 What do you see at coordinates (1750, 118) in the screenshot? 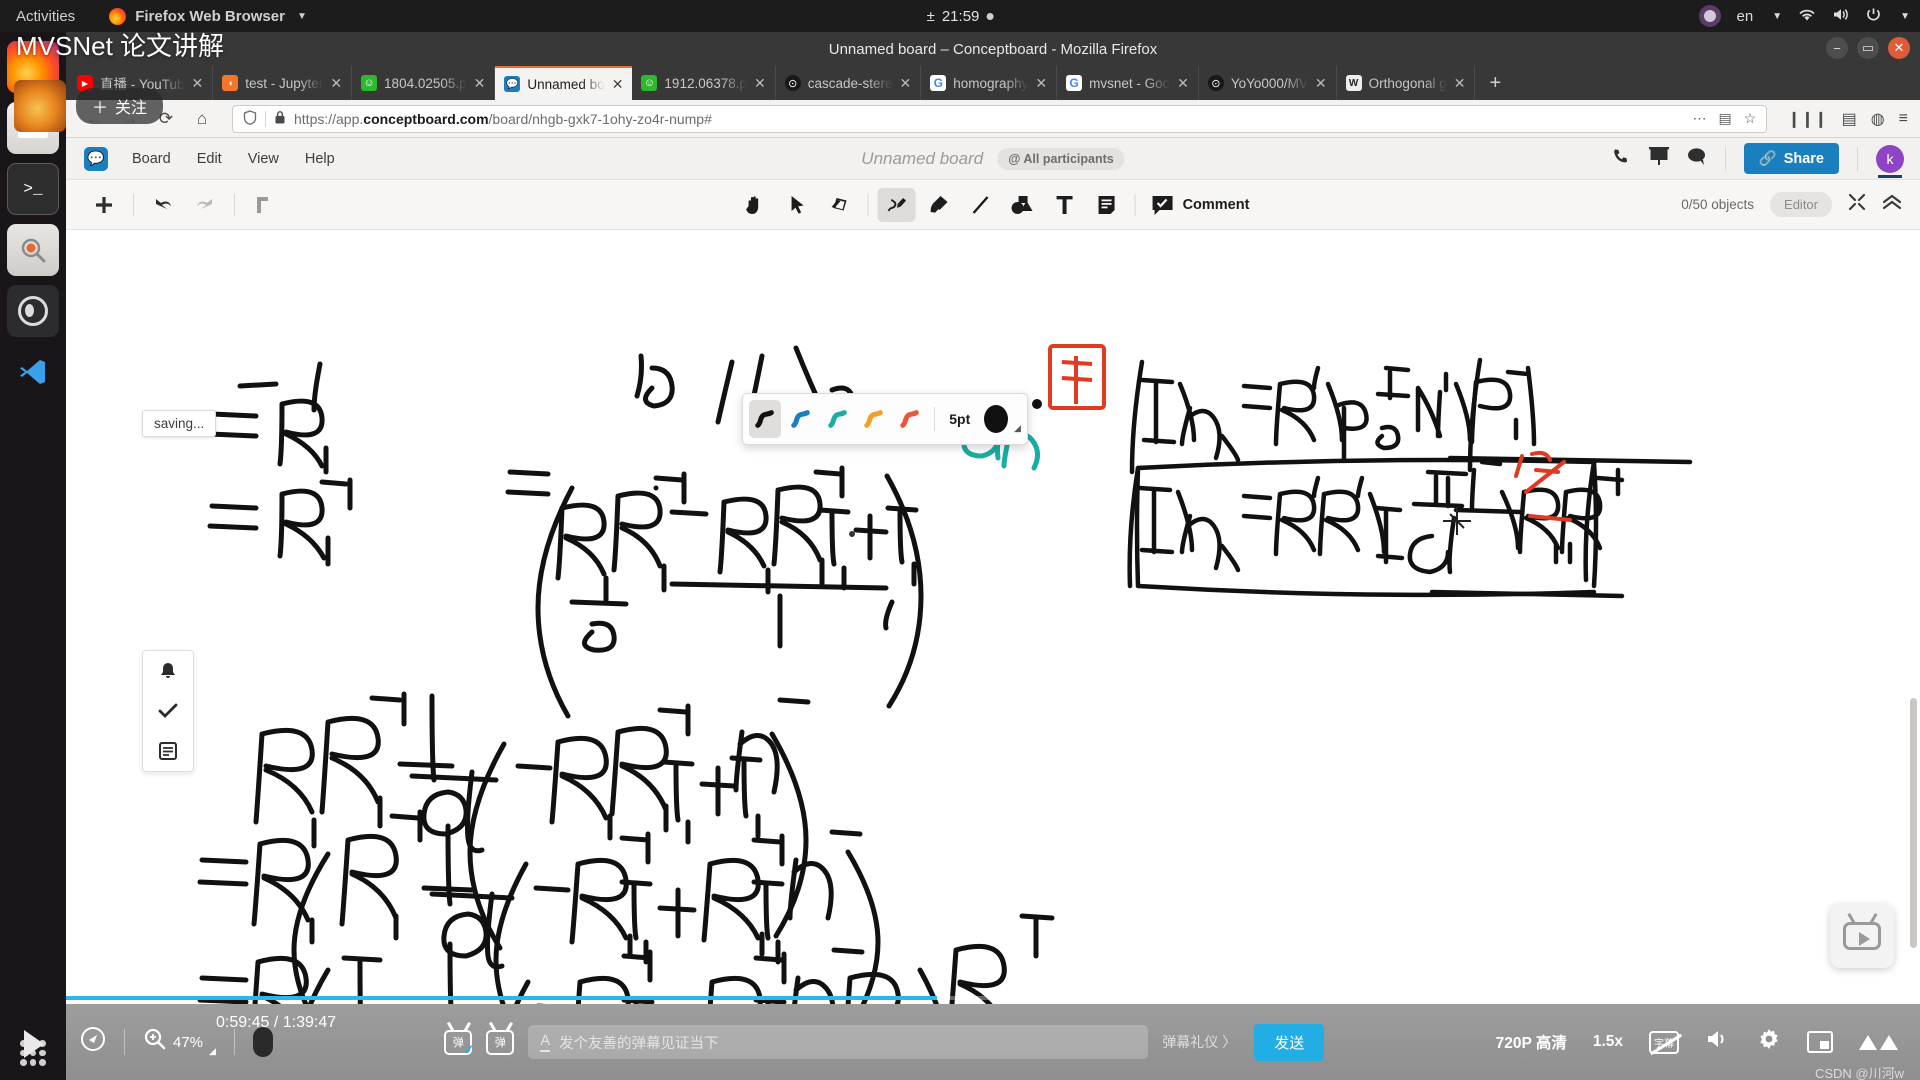
I see `bookmark-star-icon: ☆` at bounding box center [1750, 118].